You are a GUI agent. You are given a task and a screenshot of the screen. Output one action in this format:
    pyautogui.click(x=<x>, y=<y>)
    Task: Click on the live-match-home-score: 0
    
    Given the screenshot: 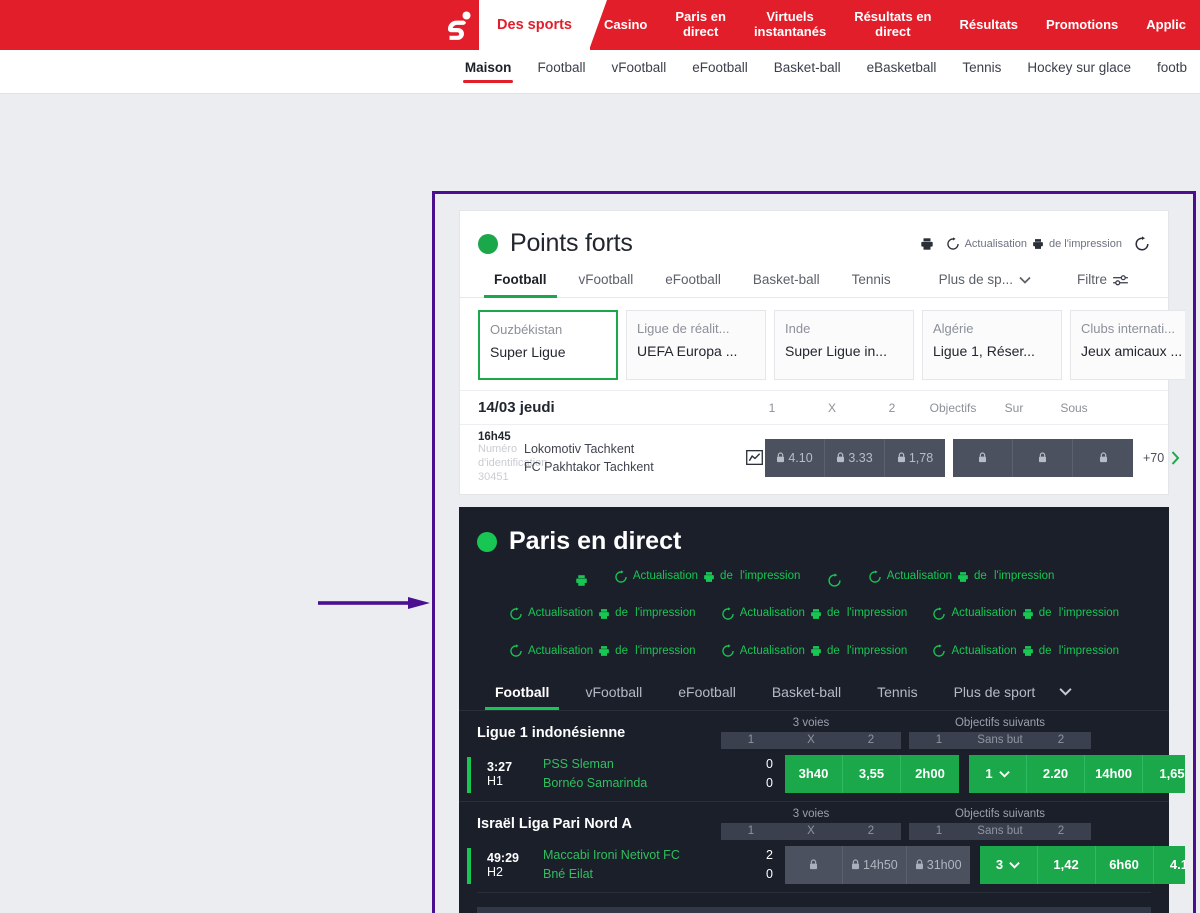 What is the action you would take?
    pyautogui.click(x=769, y=764)
    